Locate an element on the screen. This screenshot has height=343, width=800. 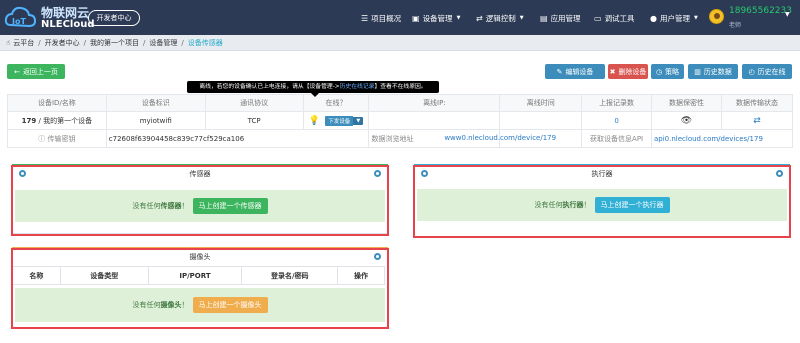
history-online-label: 历史在线 is located at coordinates (771, 71).